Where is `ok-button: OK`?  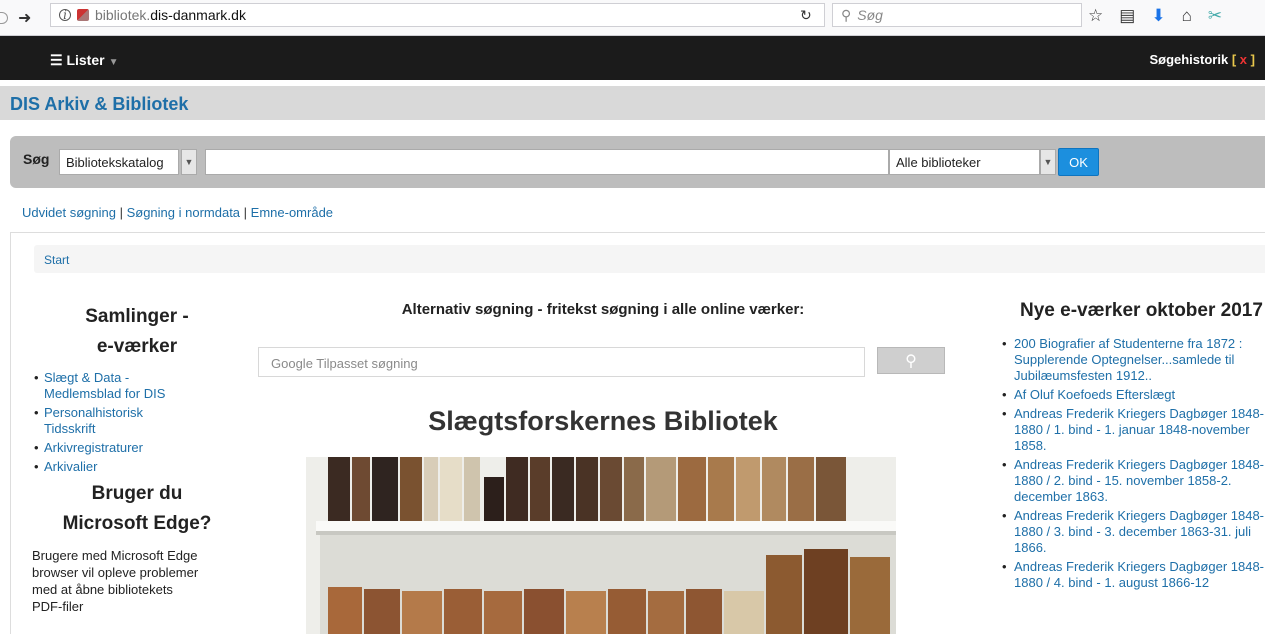 ok-button: OK is located at coordinates (1078, 162).